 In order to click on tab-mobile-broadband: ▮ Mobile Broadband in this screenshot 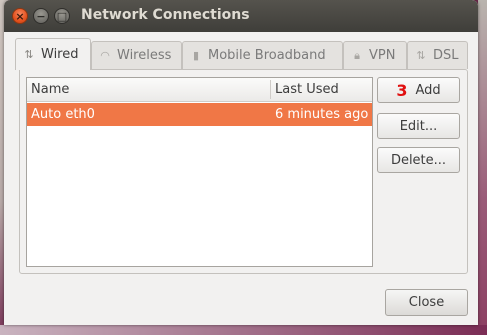, I will do `click(262, 55)`.